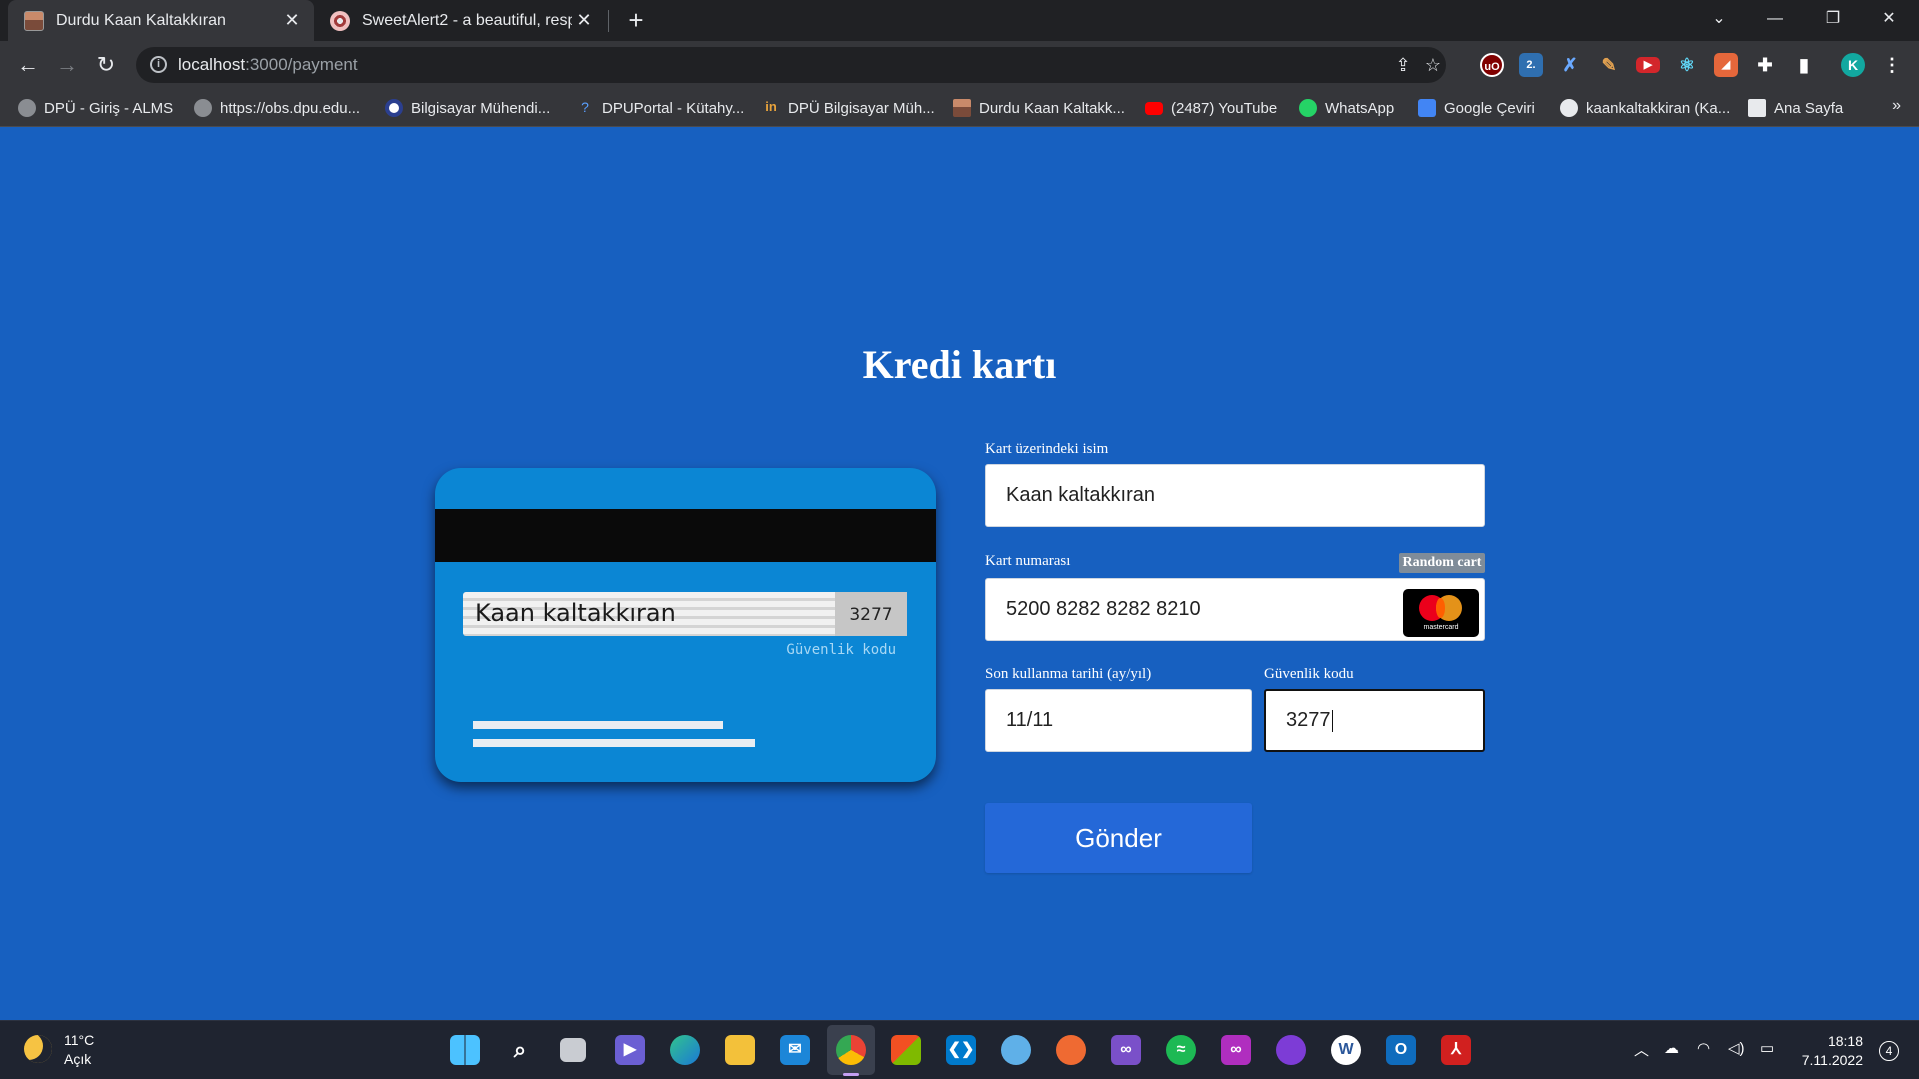  I want to click on bookmark-item: Google Çeviri, so click(1476, 108).